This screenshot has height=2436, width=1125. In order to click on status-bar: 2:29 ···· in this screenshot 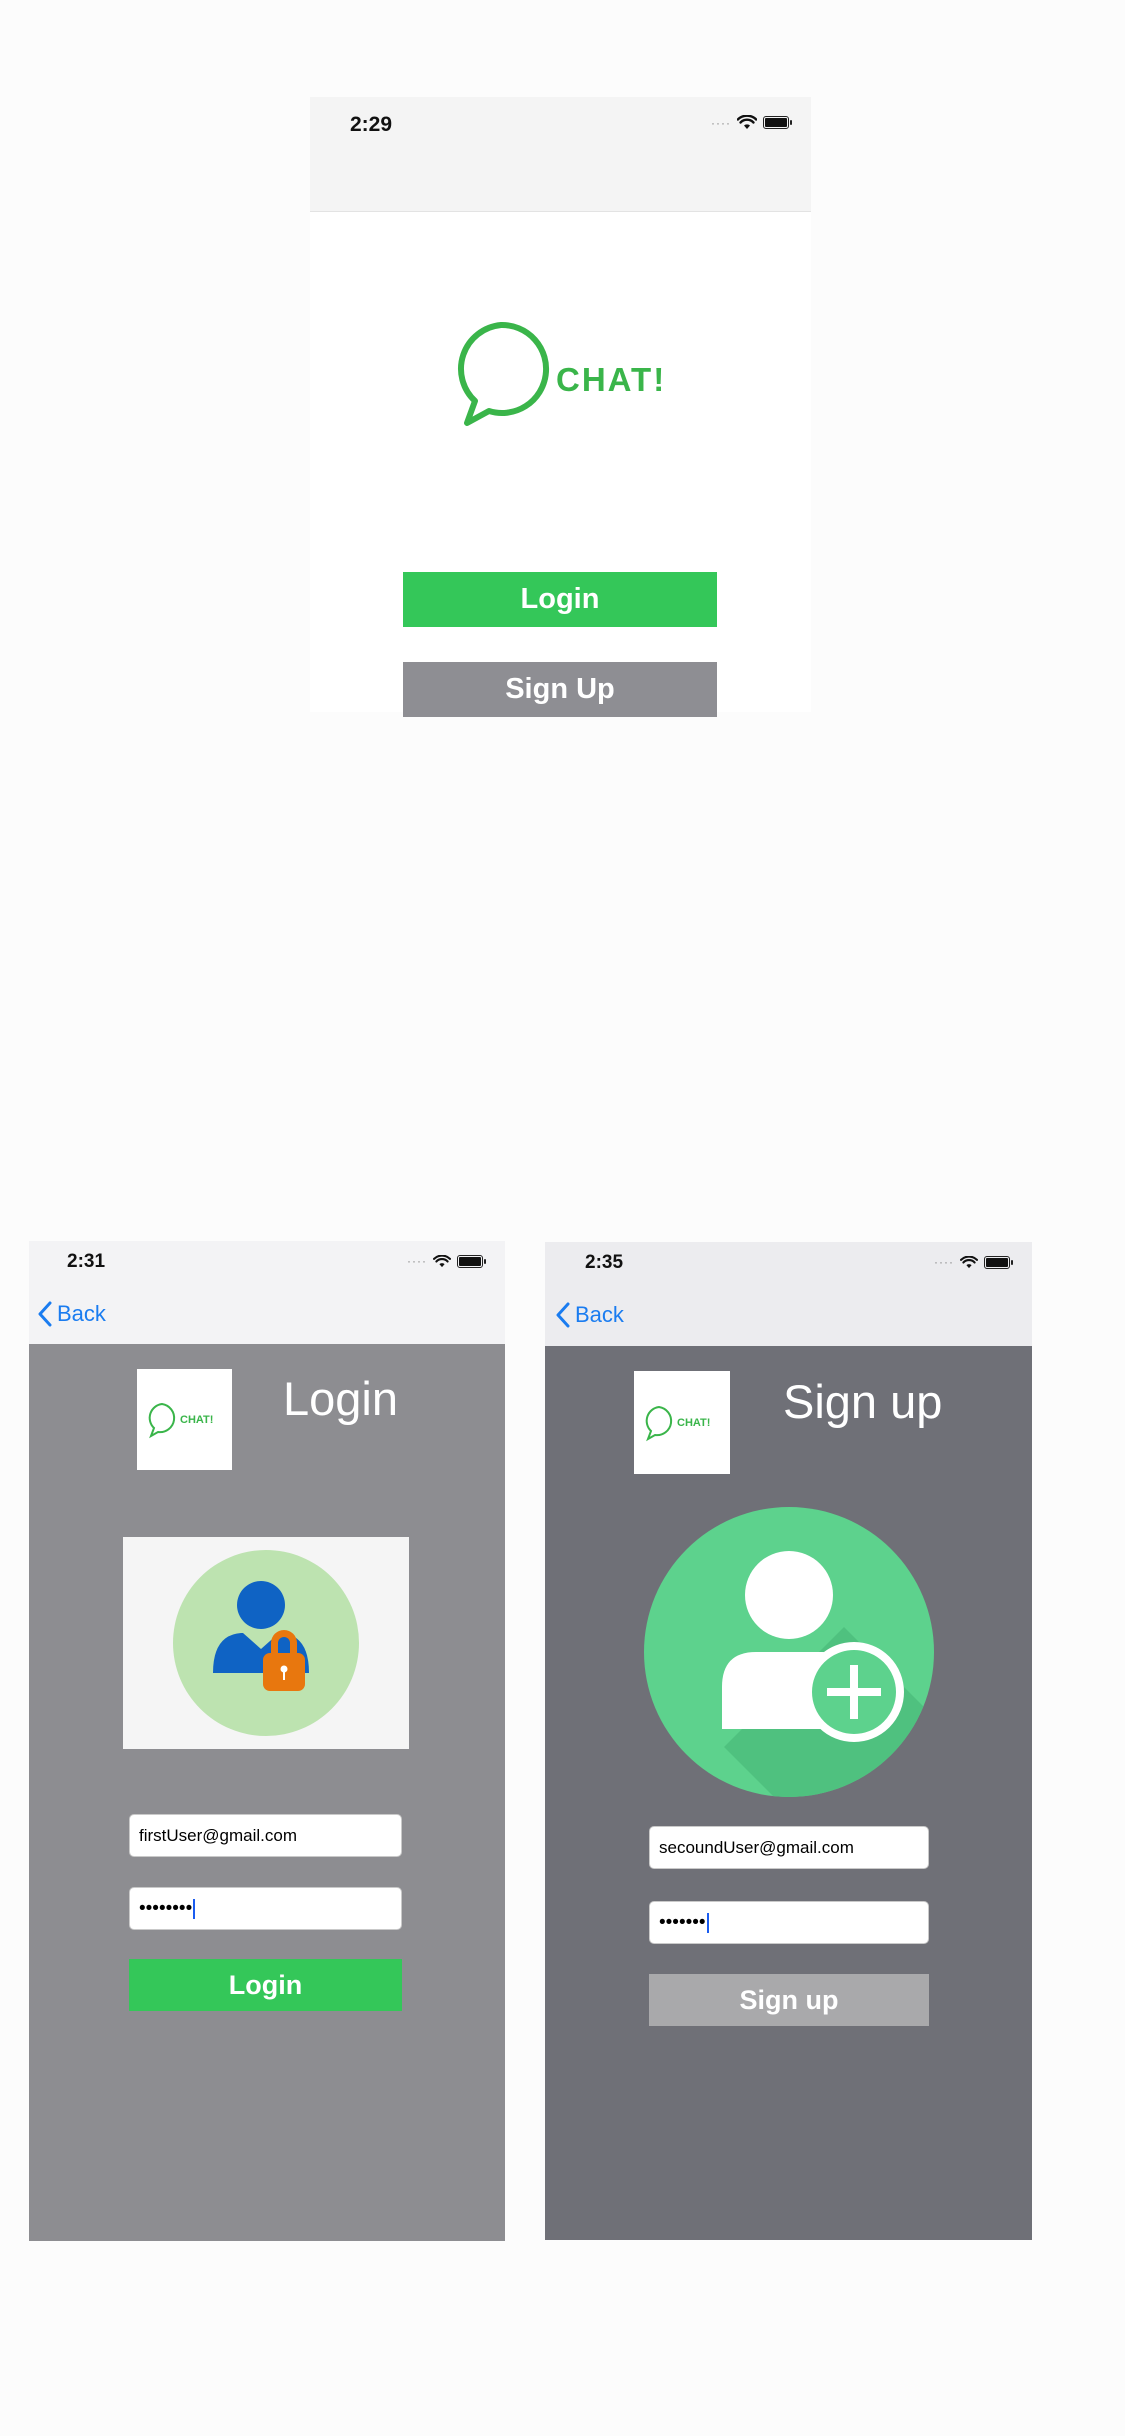, I will do `click(560, 154)`.